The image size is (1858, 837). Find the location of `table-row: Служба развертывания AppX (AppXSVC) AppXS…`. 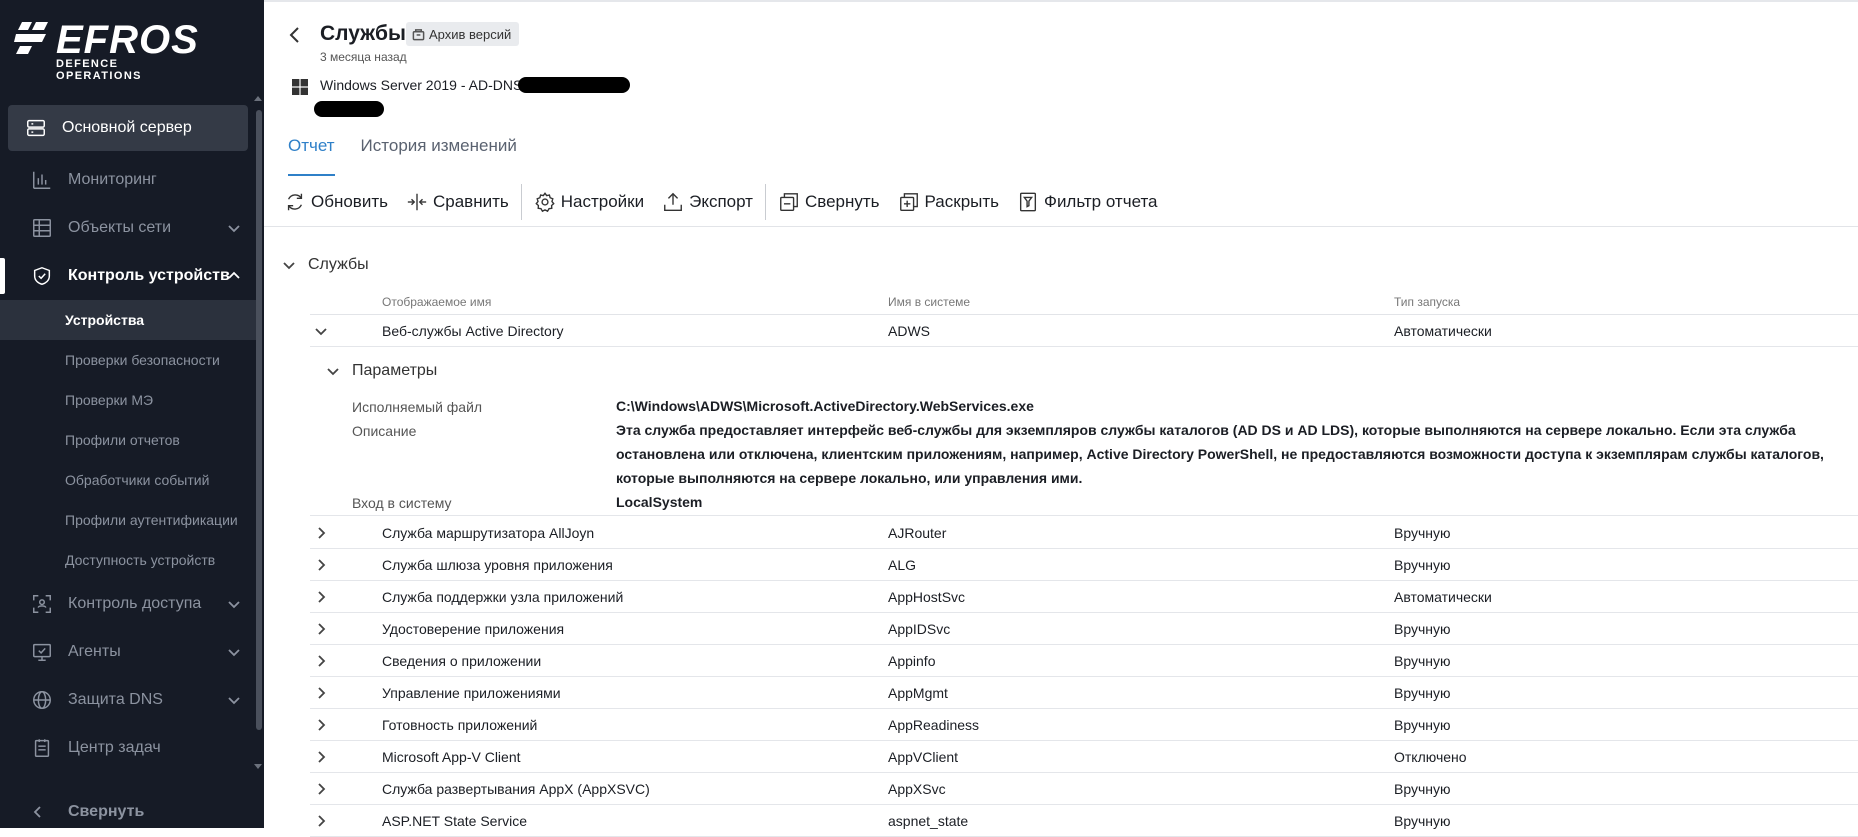

table-row: Служба развертывания AppX (AppXSVC) AppXS… is located at coordinates (1084, 789).